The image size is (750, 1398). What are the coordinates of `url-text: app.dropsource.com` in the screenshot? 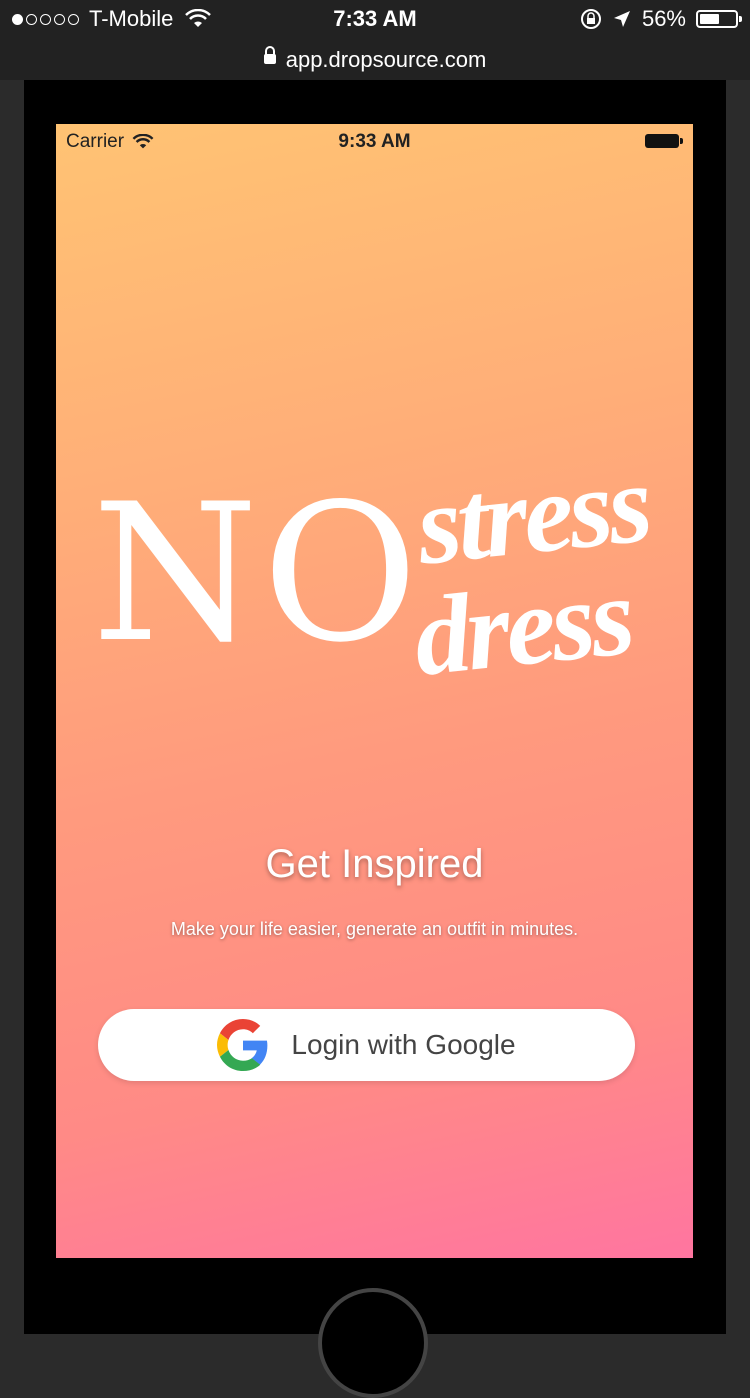 It's located at (386, 60).